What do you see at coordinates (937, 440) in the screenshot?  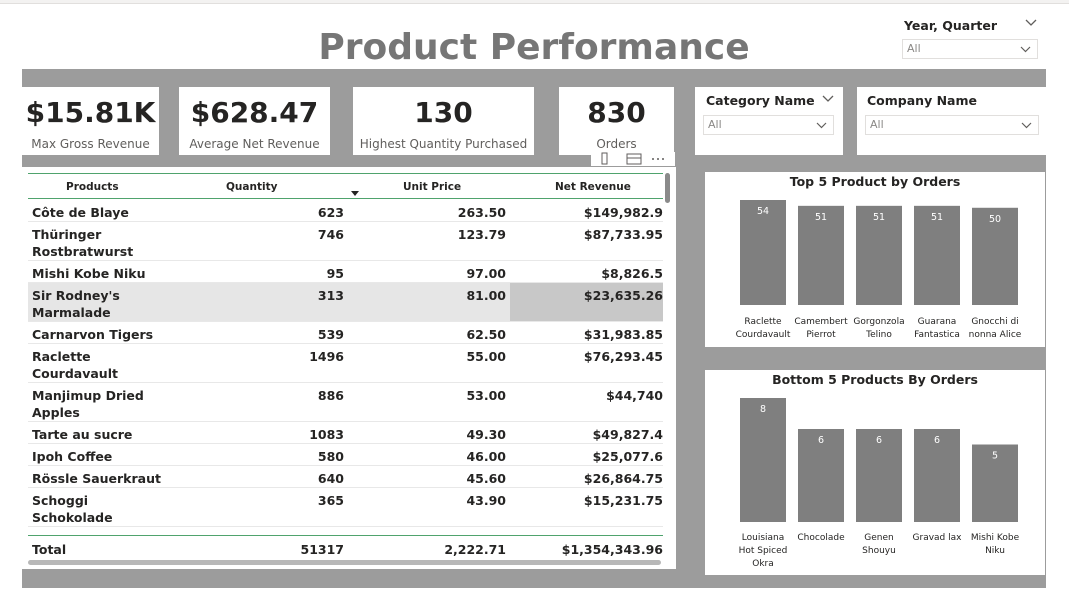 I see `data-label: 6` at bounding box center [937, 440].